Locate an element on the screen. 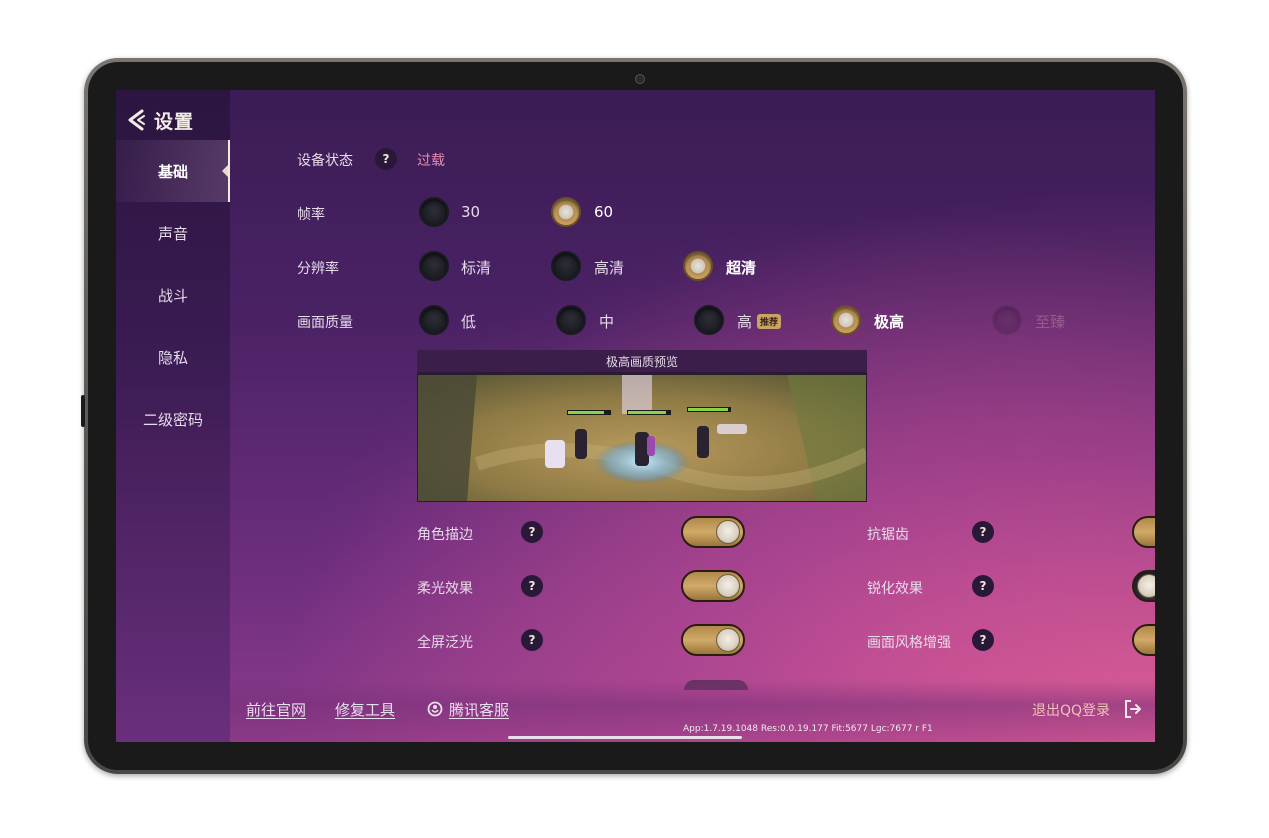  sidebar-item-privacy: 隐私 is located at coordinates (173, 357).